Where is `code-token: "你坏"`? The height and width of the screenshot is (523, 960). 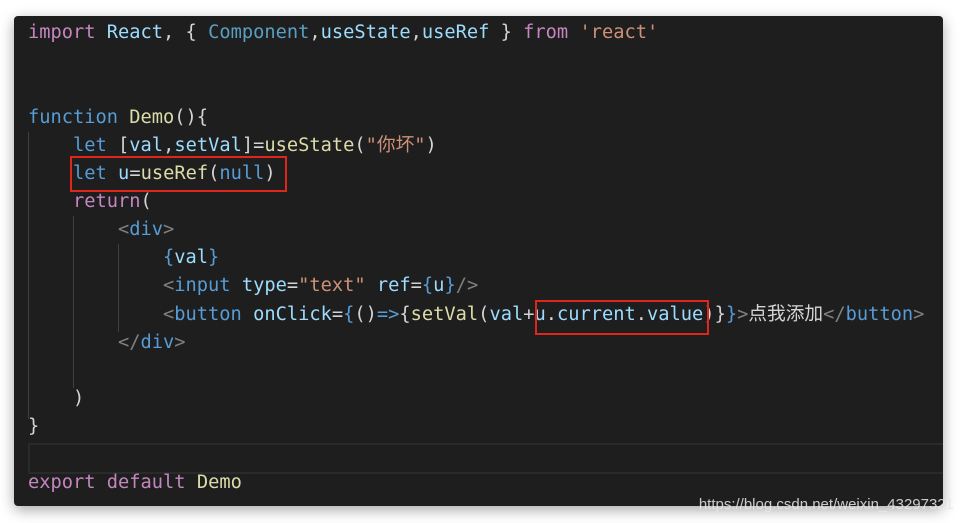
code-token: "你坏" is located at coordinates (395, 145).